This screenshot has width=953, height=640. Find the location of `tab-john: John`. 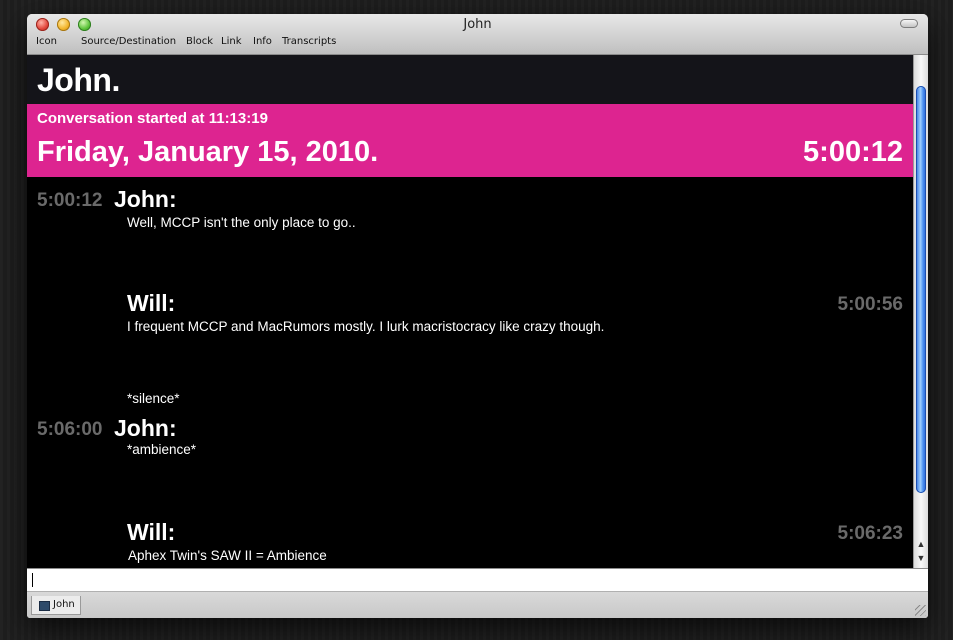

tab-john: John is located at coordinates (56, 605).